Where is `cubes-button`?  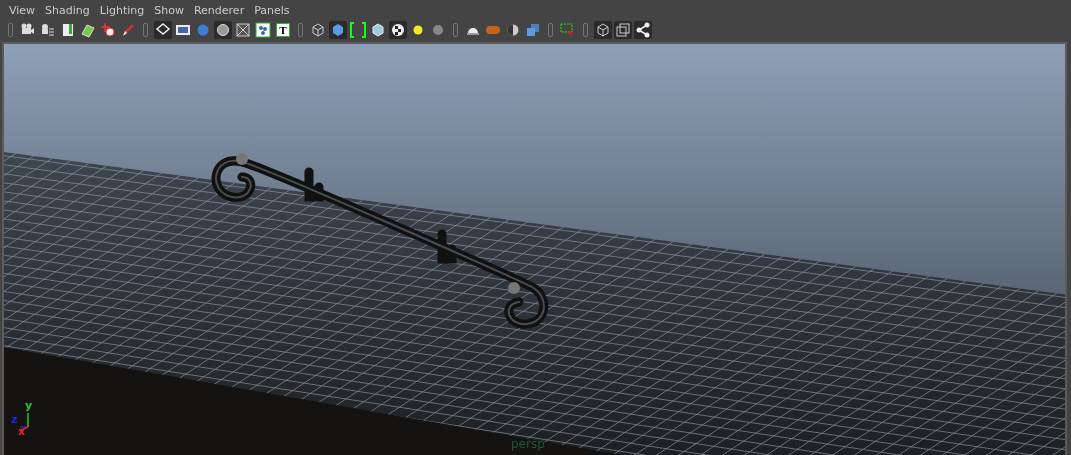 cubes-button is located at coordinates (533, 30).